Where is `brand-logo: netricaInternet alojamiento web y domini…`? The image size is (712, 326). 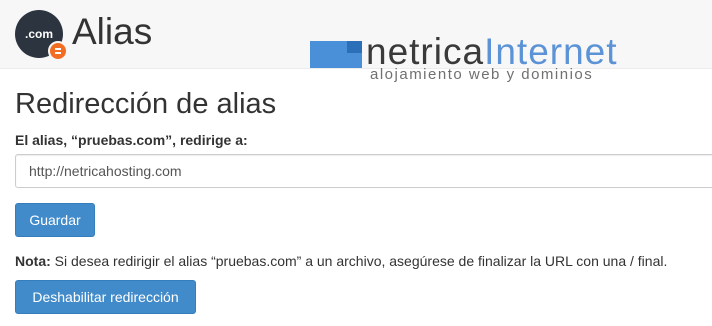
brand-logo: netricaInternet alojamiento web y domini… is located at coordinates (480, 59).